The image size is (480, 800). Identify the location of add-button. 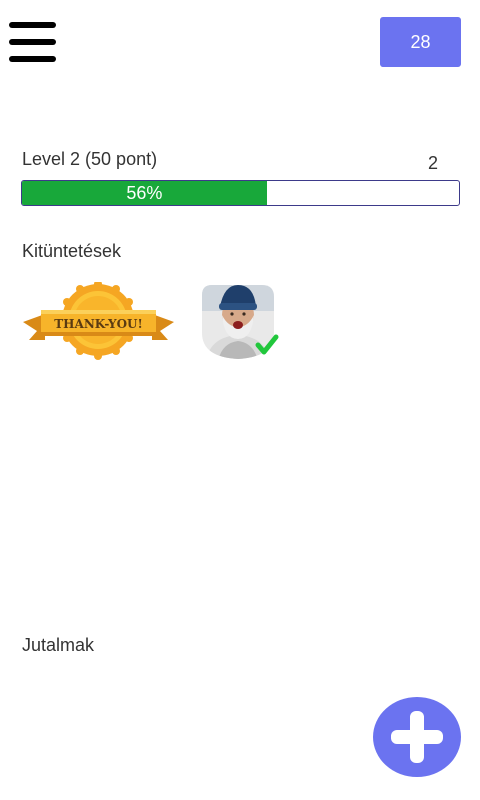
(417, 737).